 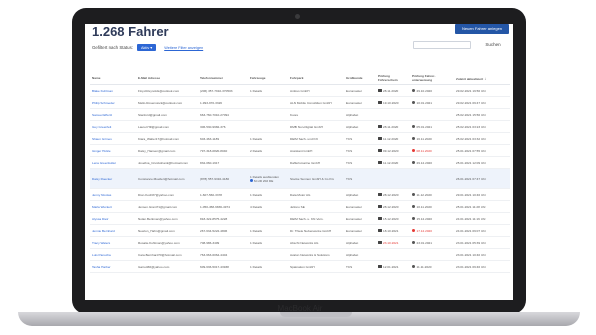 What do you see at coordinates (304, 138) in the screenshot?
I see `fleet-cell-text: DEIM Sach- und Kfz` at bounding box center [304, 138].